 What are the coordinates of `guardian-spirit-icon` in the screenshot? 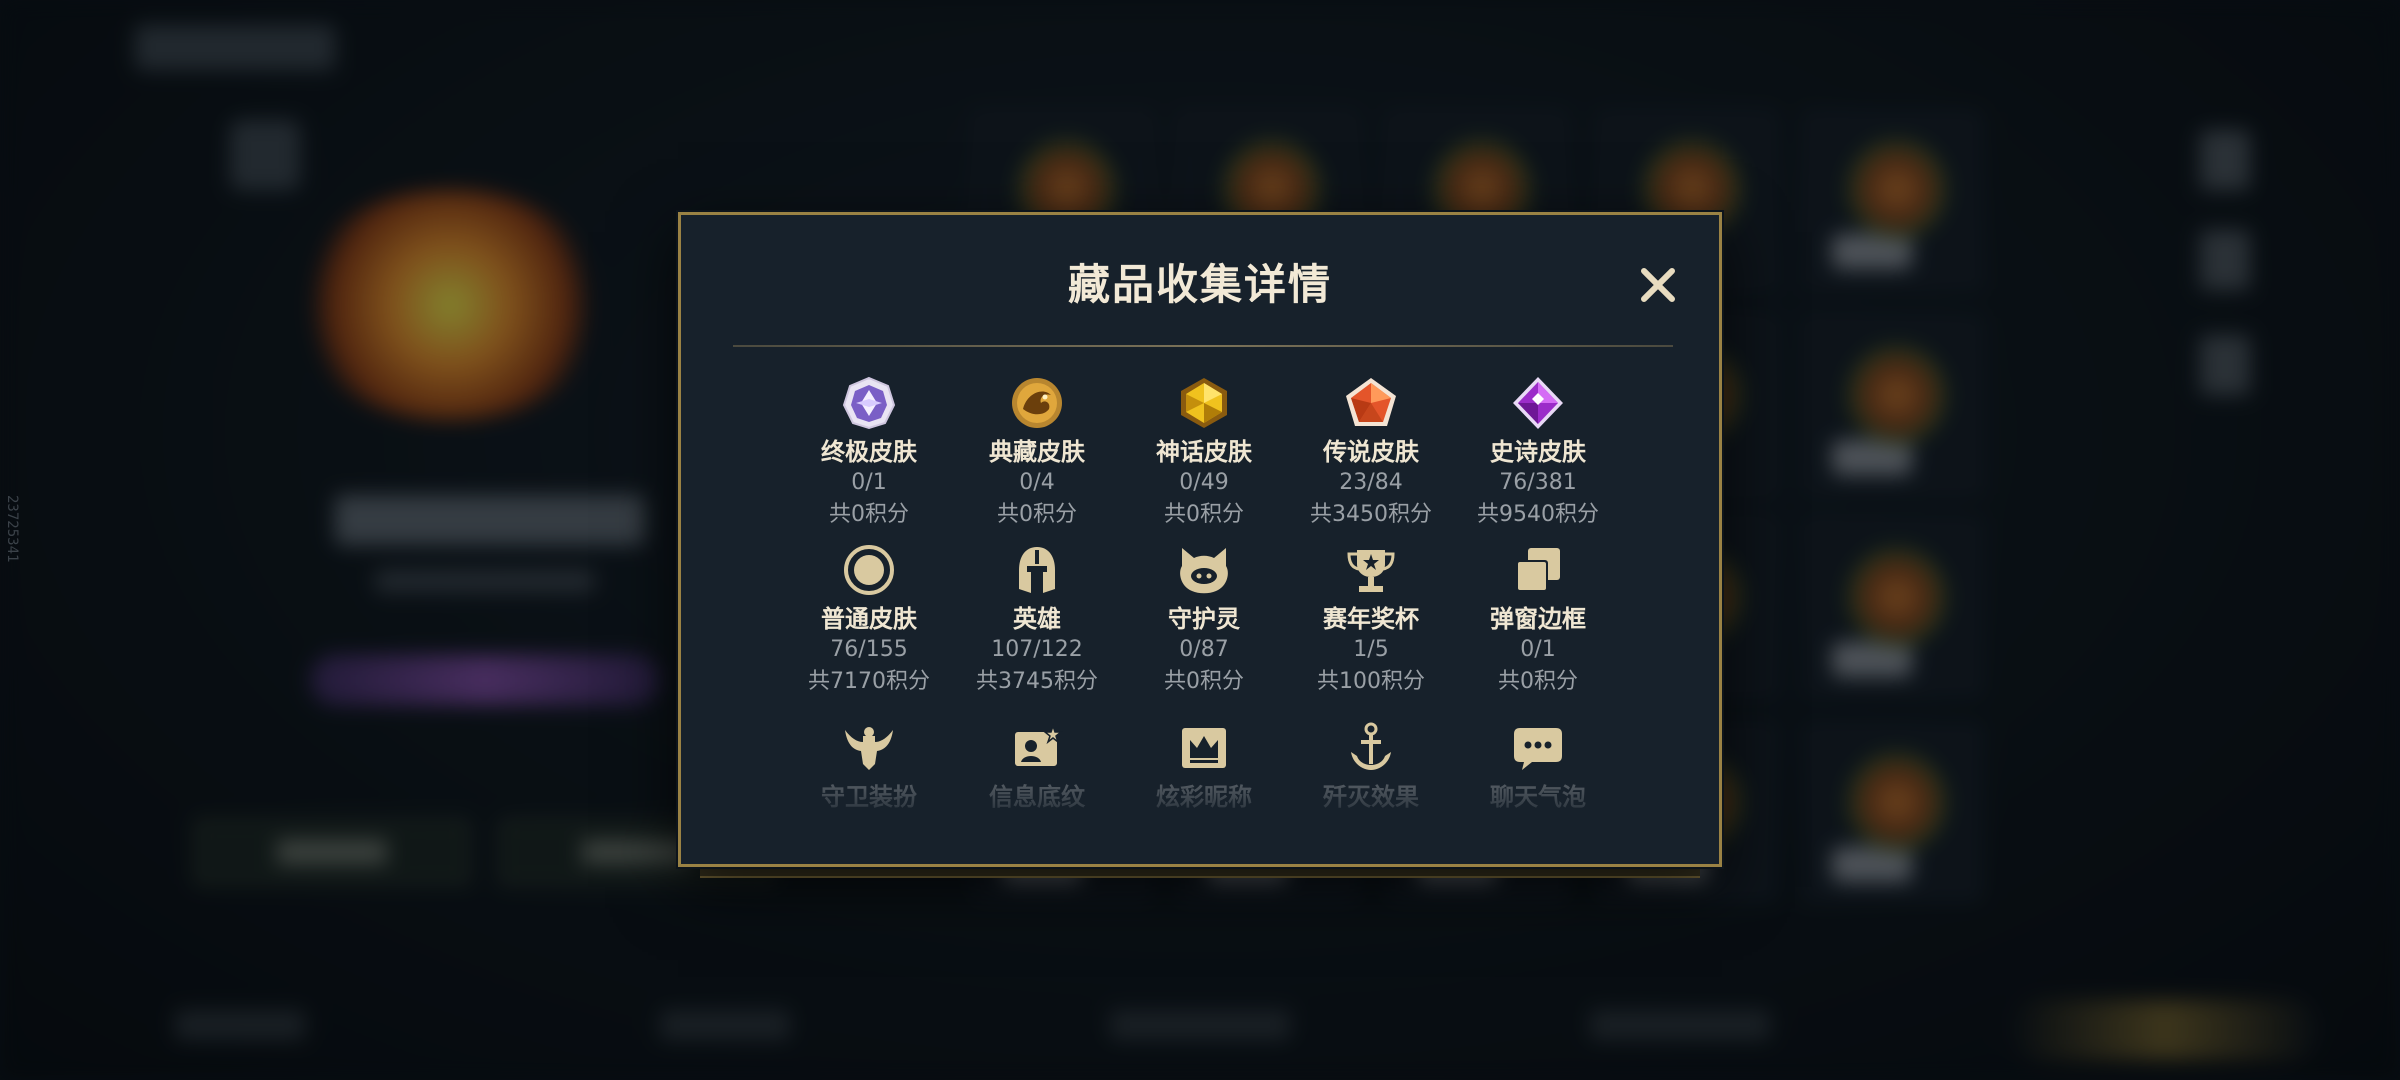 It's located at (1204, 571).